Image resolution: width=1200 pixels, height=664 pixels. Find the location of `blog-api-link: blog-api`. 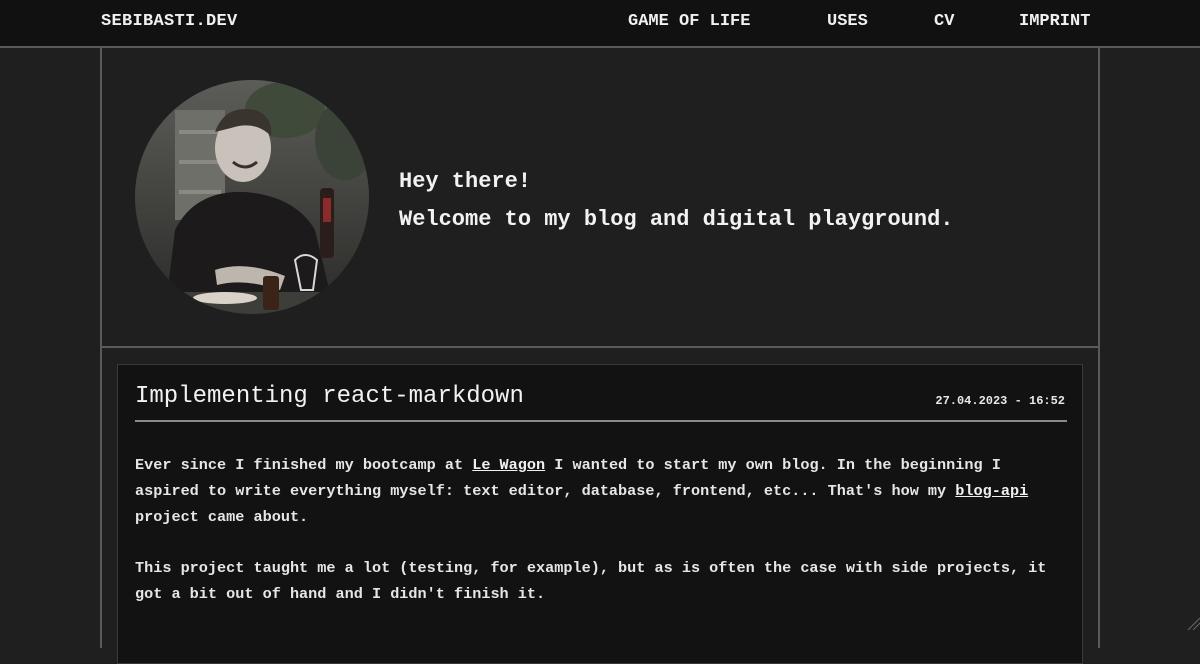

blog-api-link: blog-api is located at coordinates (991, 491).